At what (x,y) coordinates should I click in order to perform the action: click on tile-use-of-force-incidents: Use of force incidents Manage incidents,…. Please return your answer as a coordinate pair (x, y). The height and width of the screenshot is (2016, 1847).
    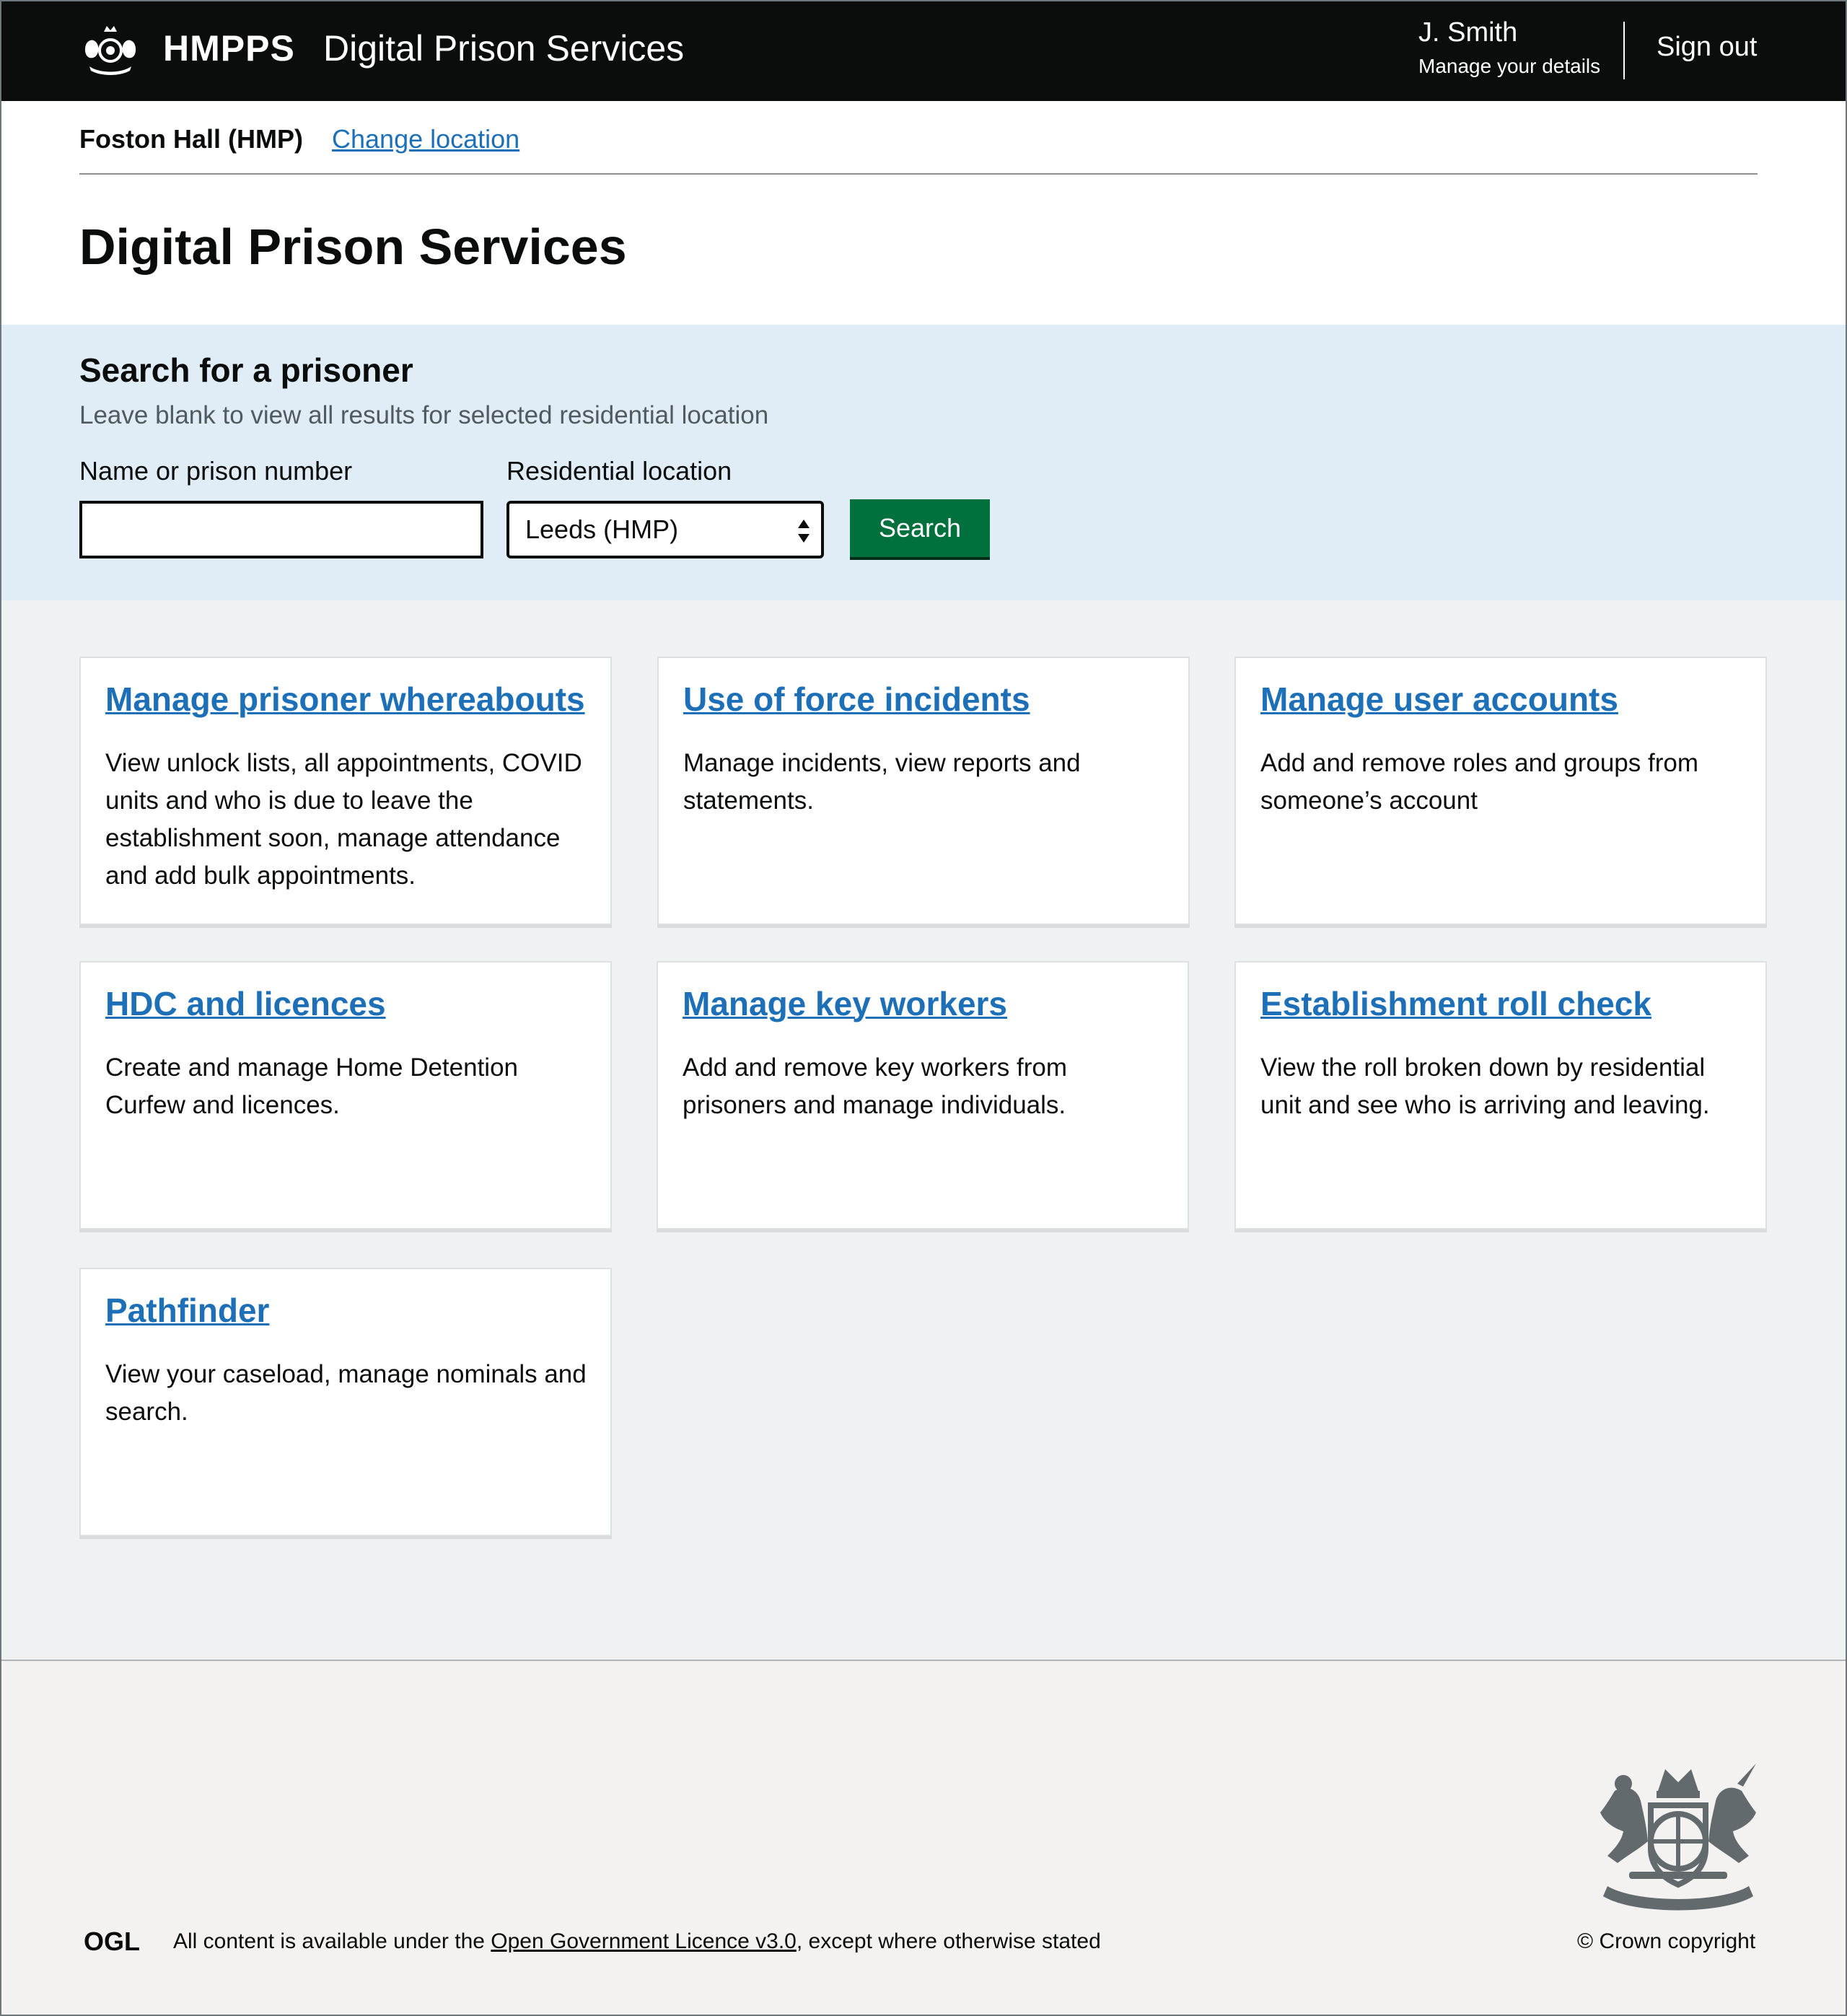
    Looking at the image, I should click on (923, 791).